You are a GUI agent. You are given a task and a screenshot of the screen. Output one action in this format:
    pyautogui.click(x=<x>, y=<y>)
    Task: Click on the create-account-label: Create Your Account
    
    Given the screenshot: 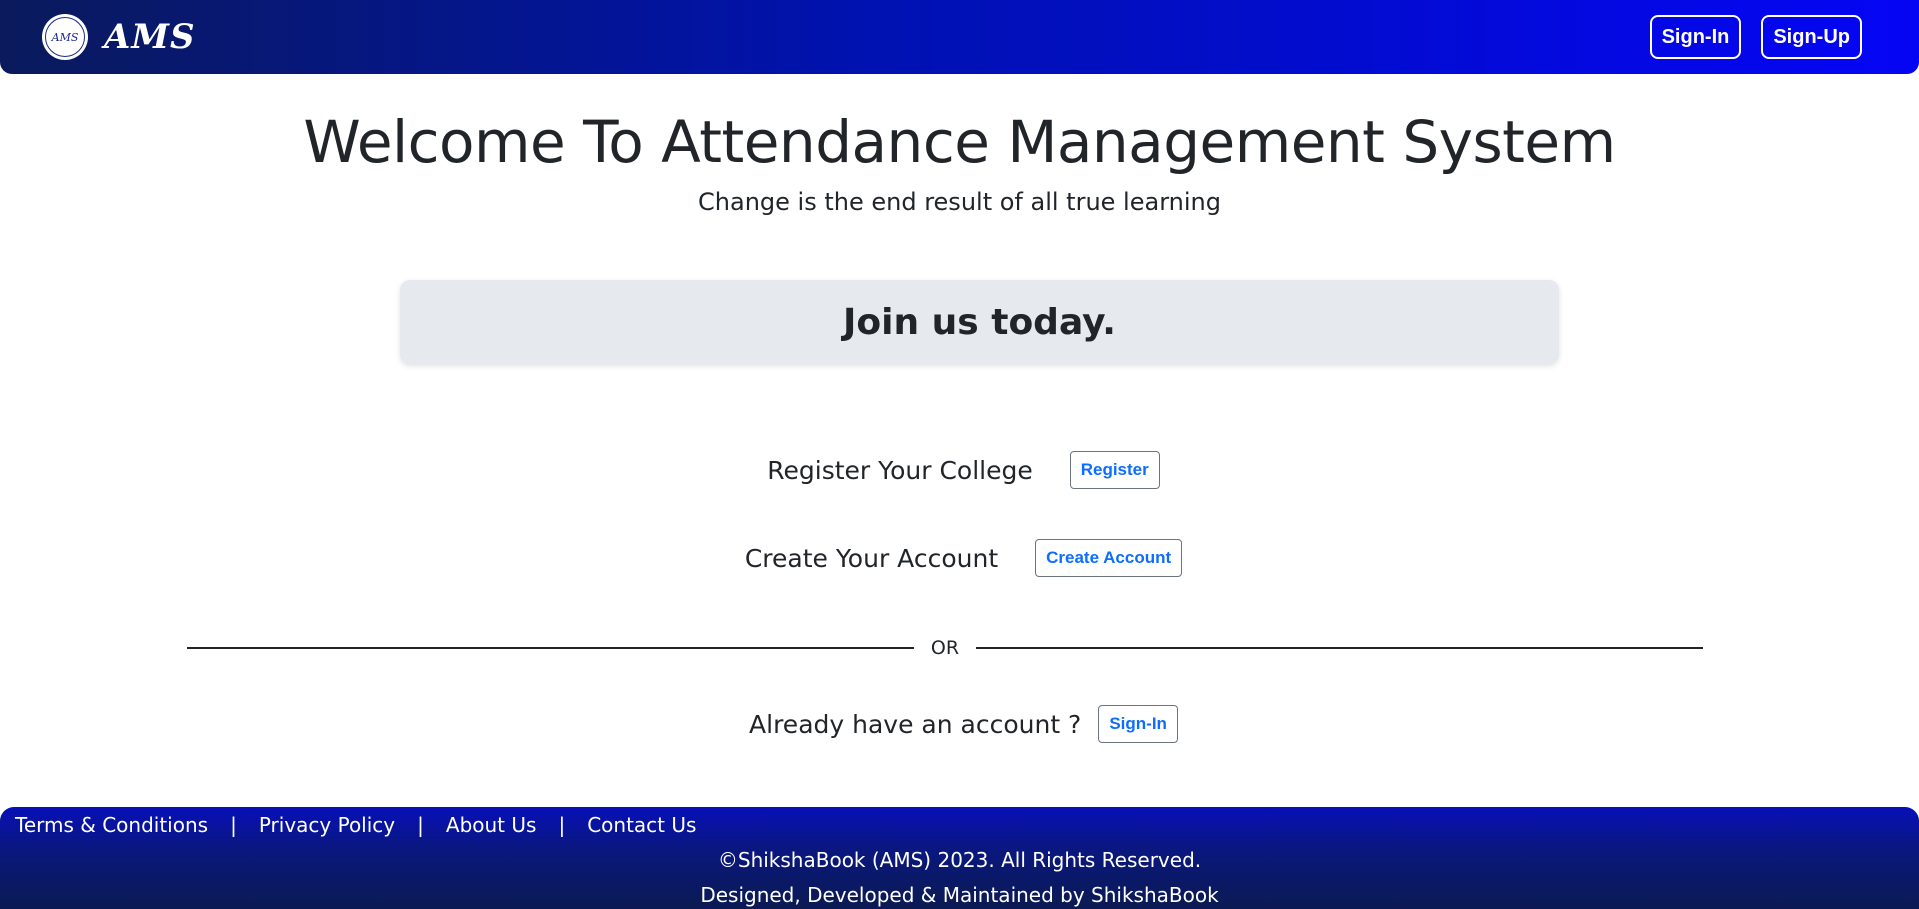 What is the action you would take?
    pyautogui.click(x=871, y=558)
    